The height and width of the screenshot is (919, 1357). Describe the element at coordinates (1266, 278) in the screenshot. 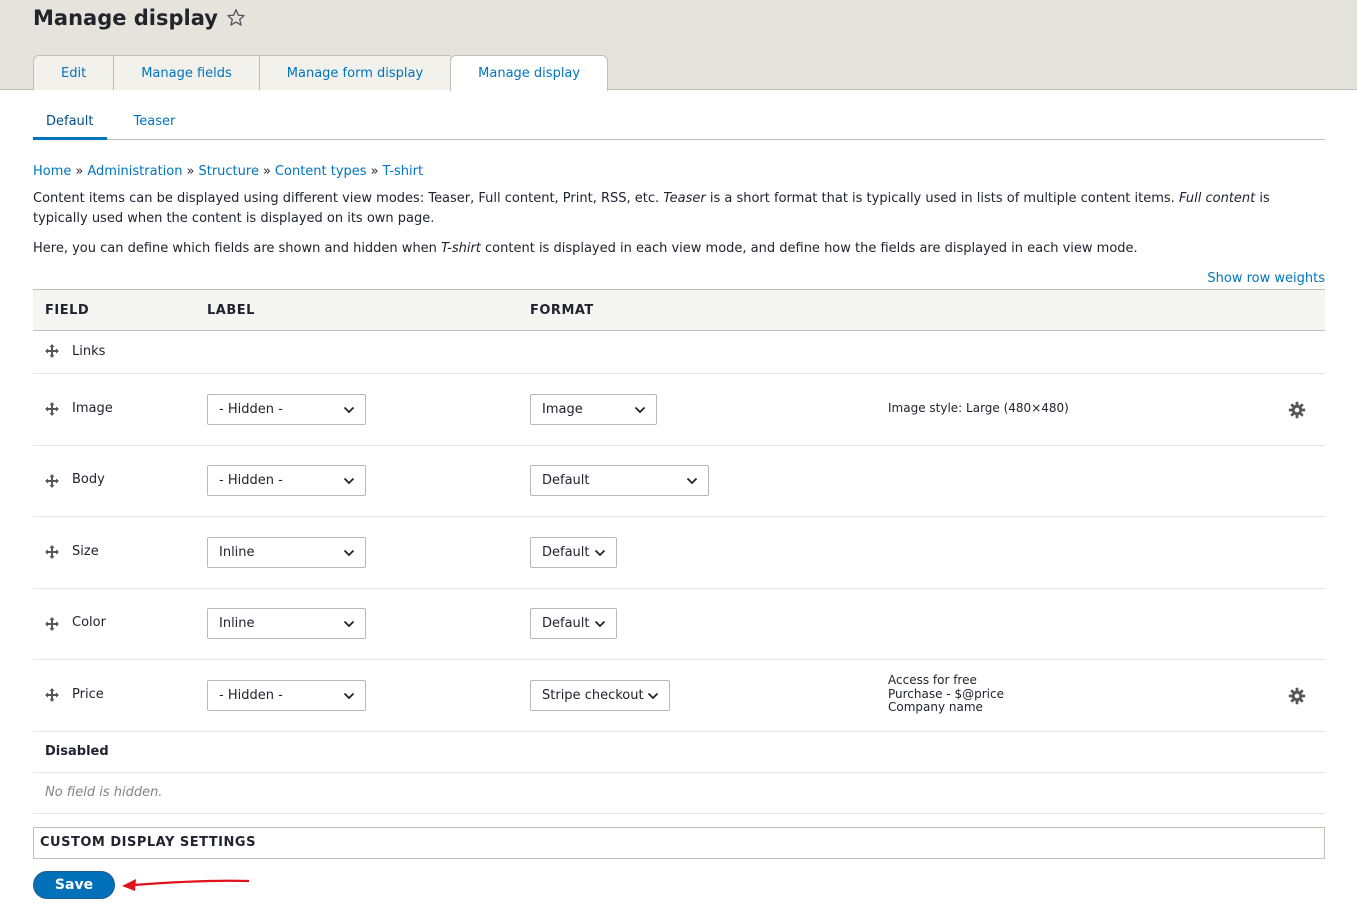

I see `show-row-weights-link: Show row weights` at that location.